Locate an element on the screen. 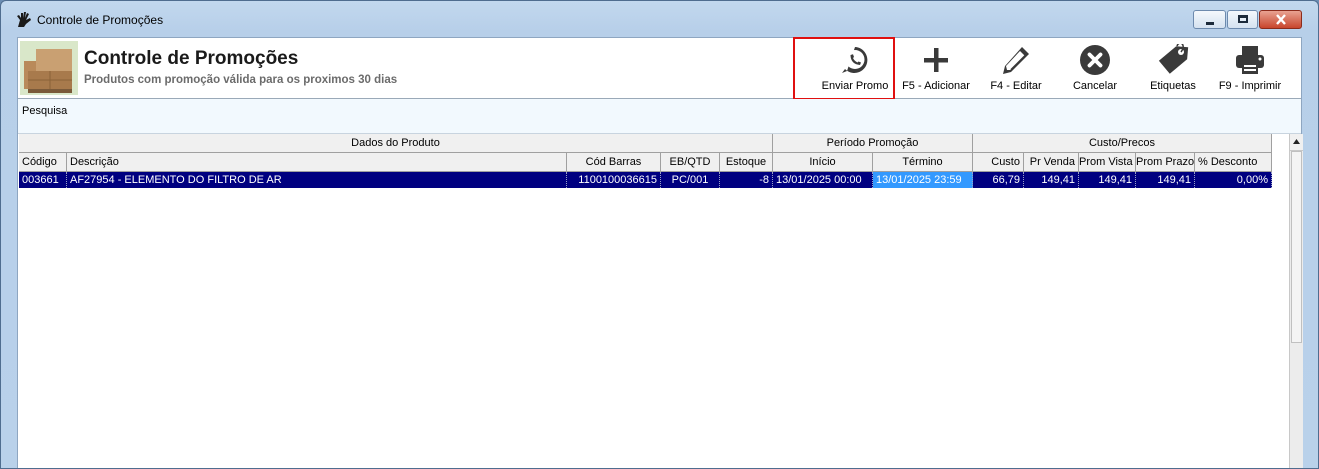  cell-prom-vista: 149,41 is located at coordinates (1107, 180).